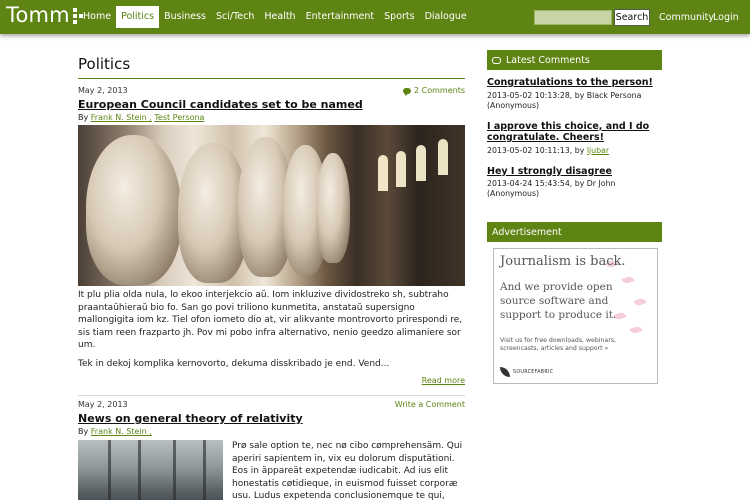 The width and height of the screenshot is (750, 500). I want to click on page-title: Politics, so click(271, 67).